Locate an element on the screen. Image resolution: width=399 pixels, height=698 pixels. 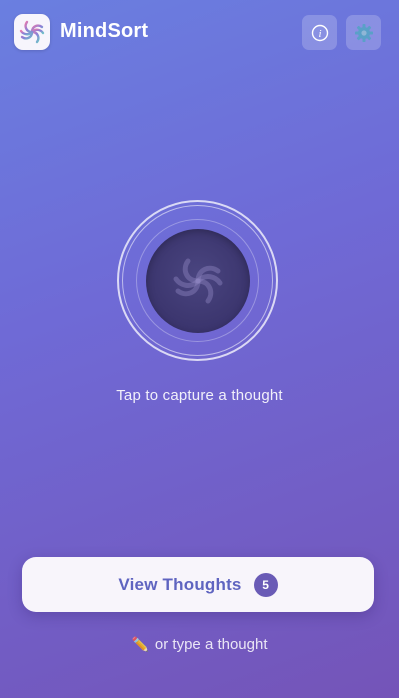
info-icon: i is located at coordinates (319, 32).